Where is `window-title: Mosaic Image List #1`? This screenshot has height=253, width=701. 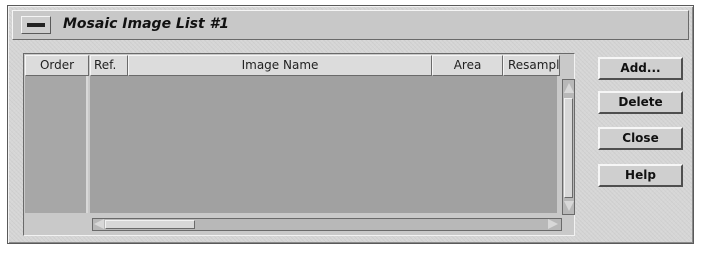 window-title: Mosaic Image List #1 is located at coordinates (146, 24).